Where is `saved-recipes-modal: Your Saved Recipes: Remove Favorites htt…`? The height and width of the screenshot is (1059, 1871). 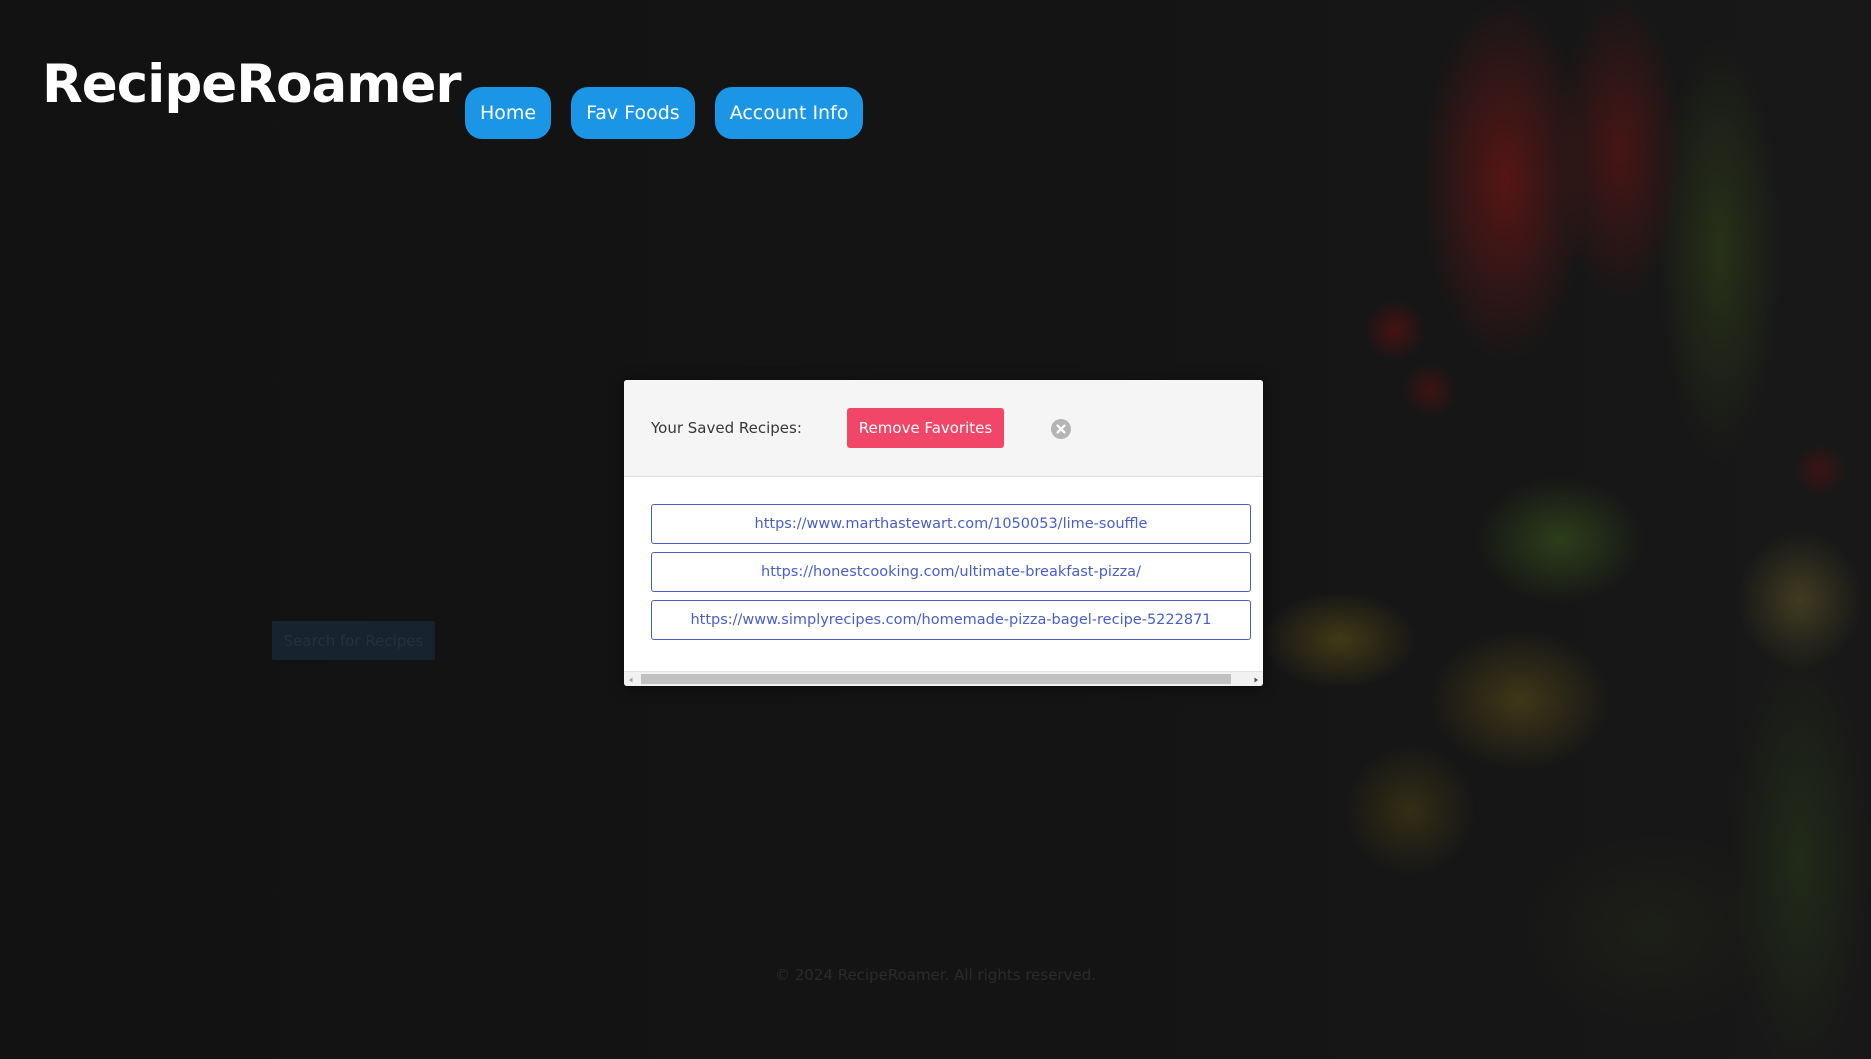
saved-recipes-modal: Your Saved Recipes: Remove Favorites htt… is located at coordinates (943, 533).